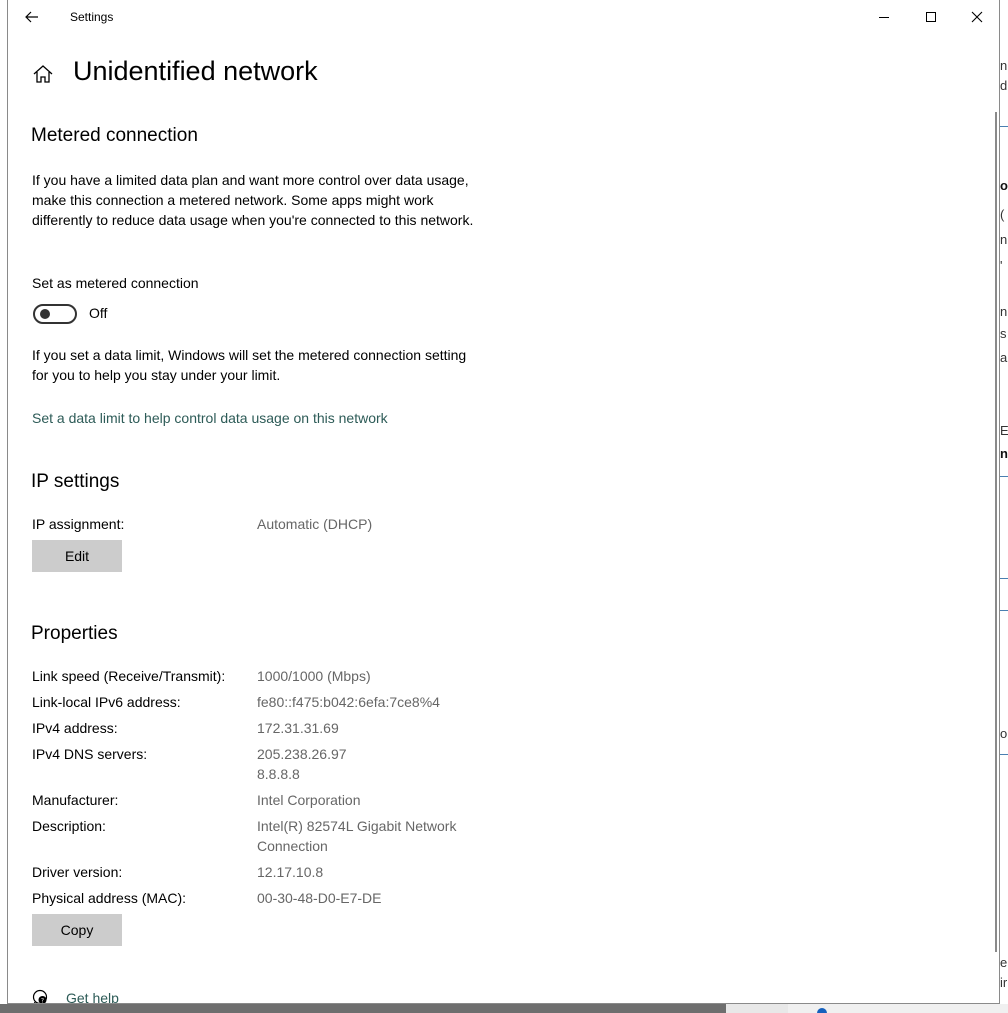  Describe the element at coordinates (302, 754) in the screenshot. I see `ipv4-dns-value-1: 205.238.26.97` at that location.